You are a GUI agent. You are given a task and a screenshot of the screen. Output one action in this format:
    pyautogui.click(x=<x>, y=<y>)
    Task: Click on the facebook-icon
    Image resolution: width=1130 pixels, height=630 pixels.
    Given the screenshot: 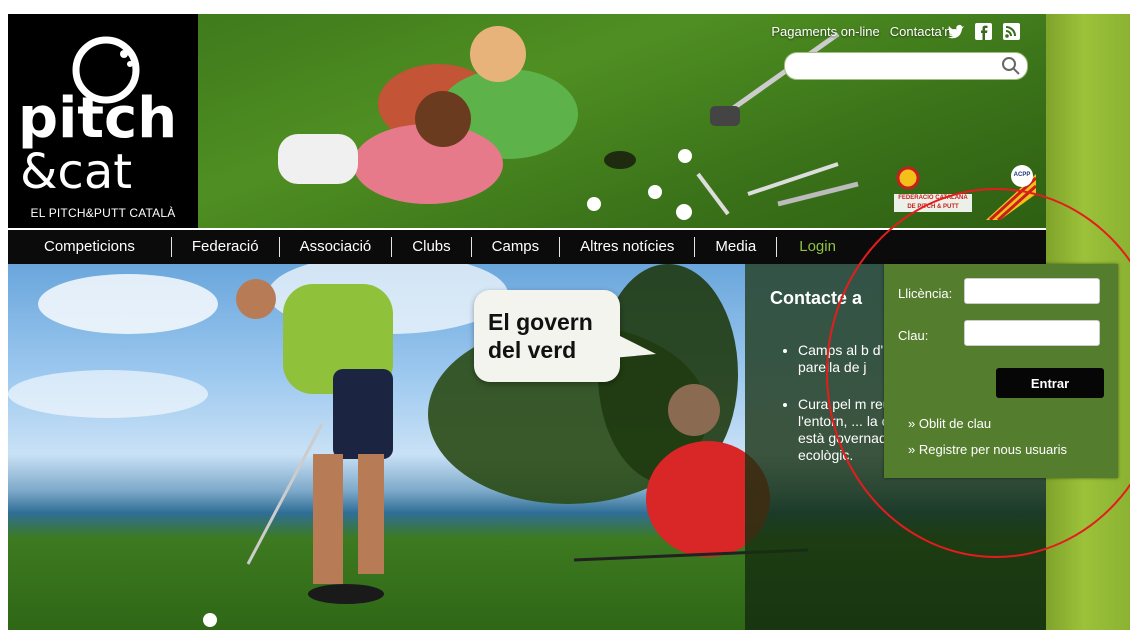 What is the action you would take?
    pyautogui.click(x=984, y=32)
    